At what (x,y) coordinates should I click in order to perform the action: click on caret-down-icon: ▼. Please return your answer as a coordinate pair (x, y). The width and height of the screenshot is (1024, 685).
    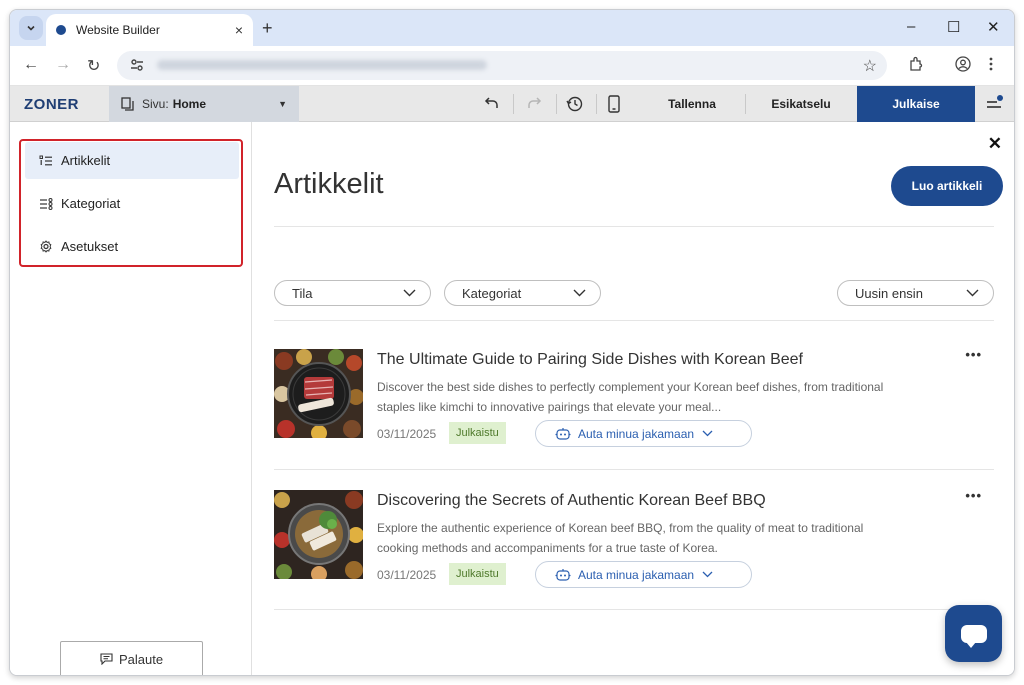
    Looking at the image, I should click on (282, 104).